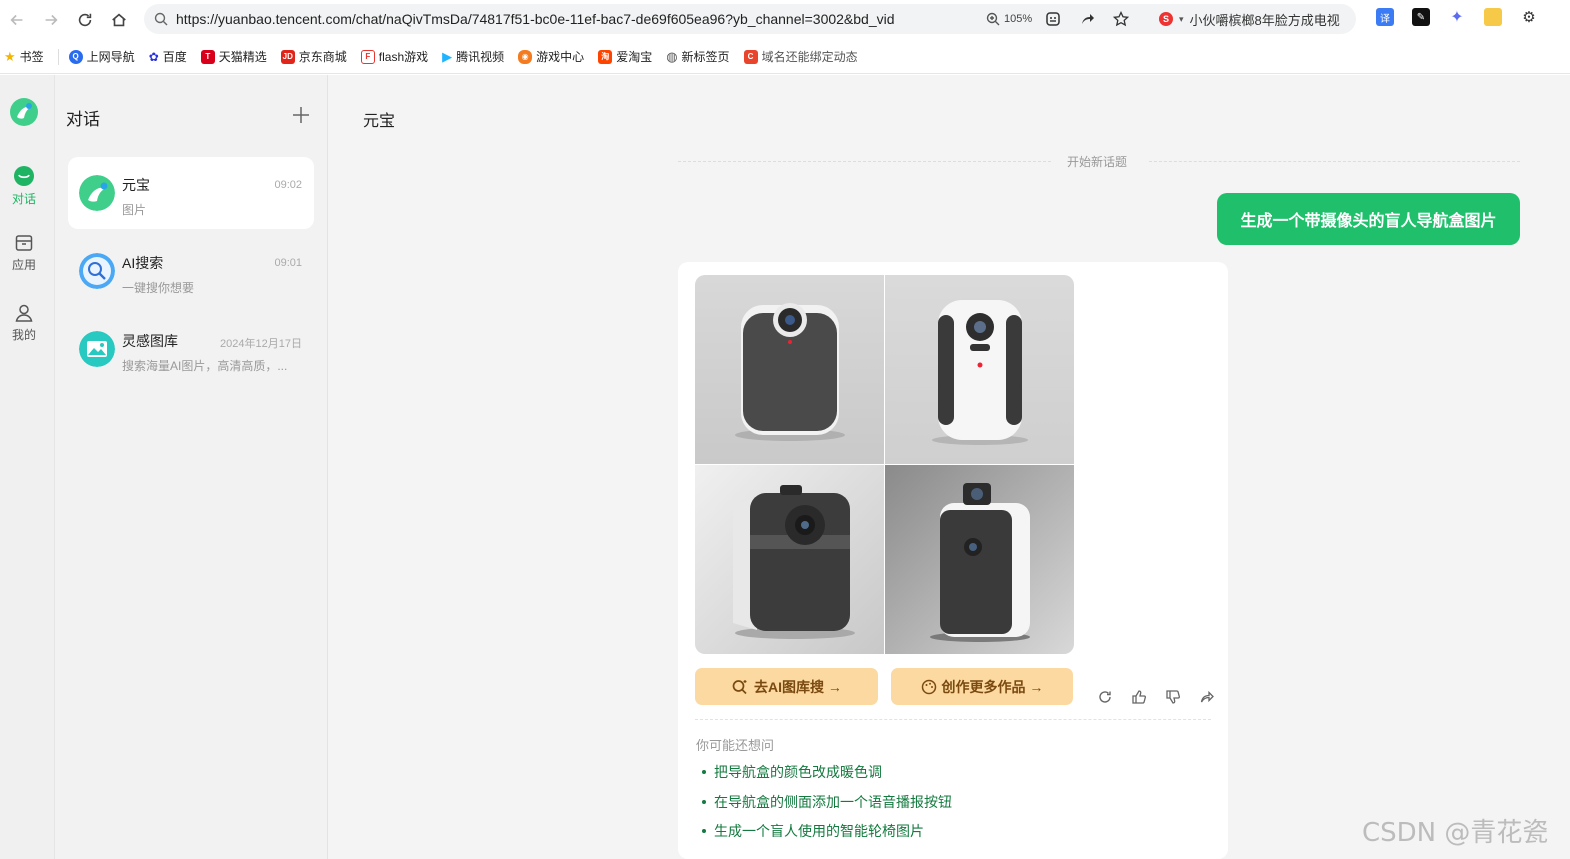 This screenshot has width=1570, height=859. Describe the element at coordinates (394, 56) in the screenshot. I see `bookmark-item: F flash游戏` at that location.